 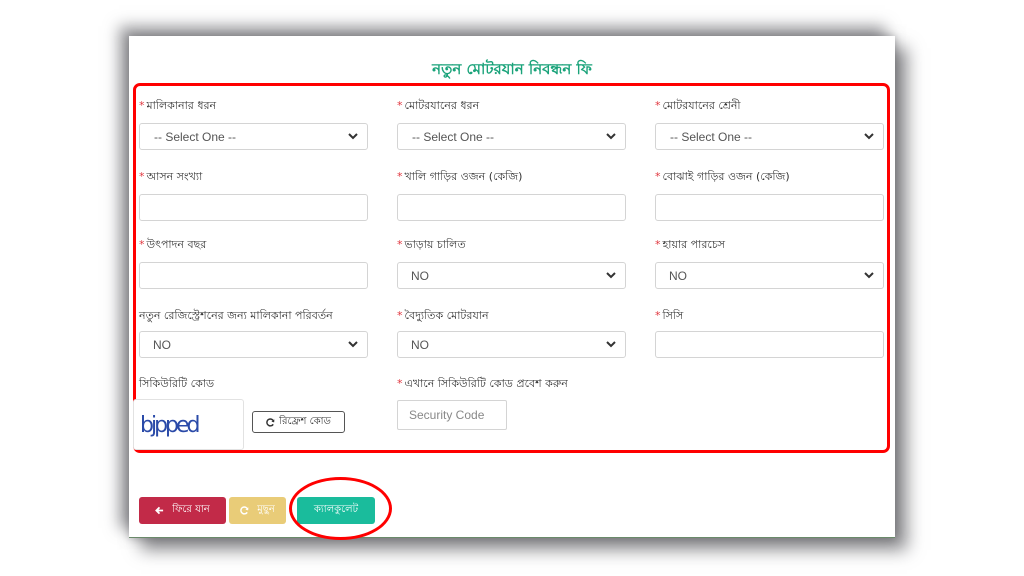 I want to click on field-laden-weight: * বোঝাই গাড়ির ওজন (কেজি), so click(x=769, y=195).